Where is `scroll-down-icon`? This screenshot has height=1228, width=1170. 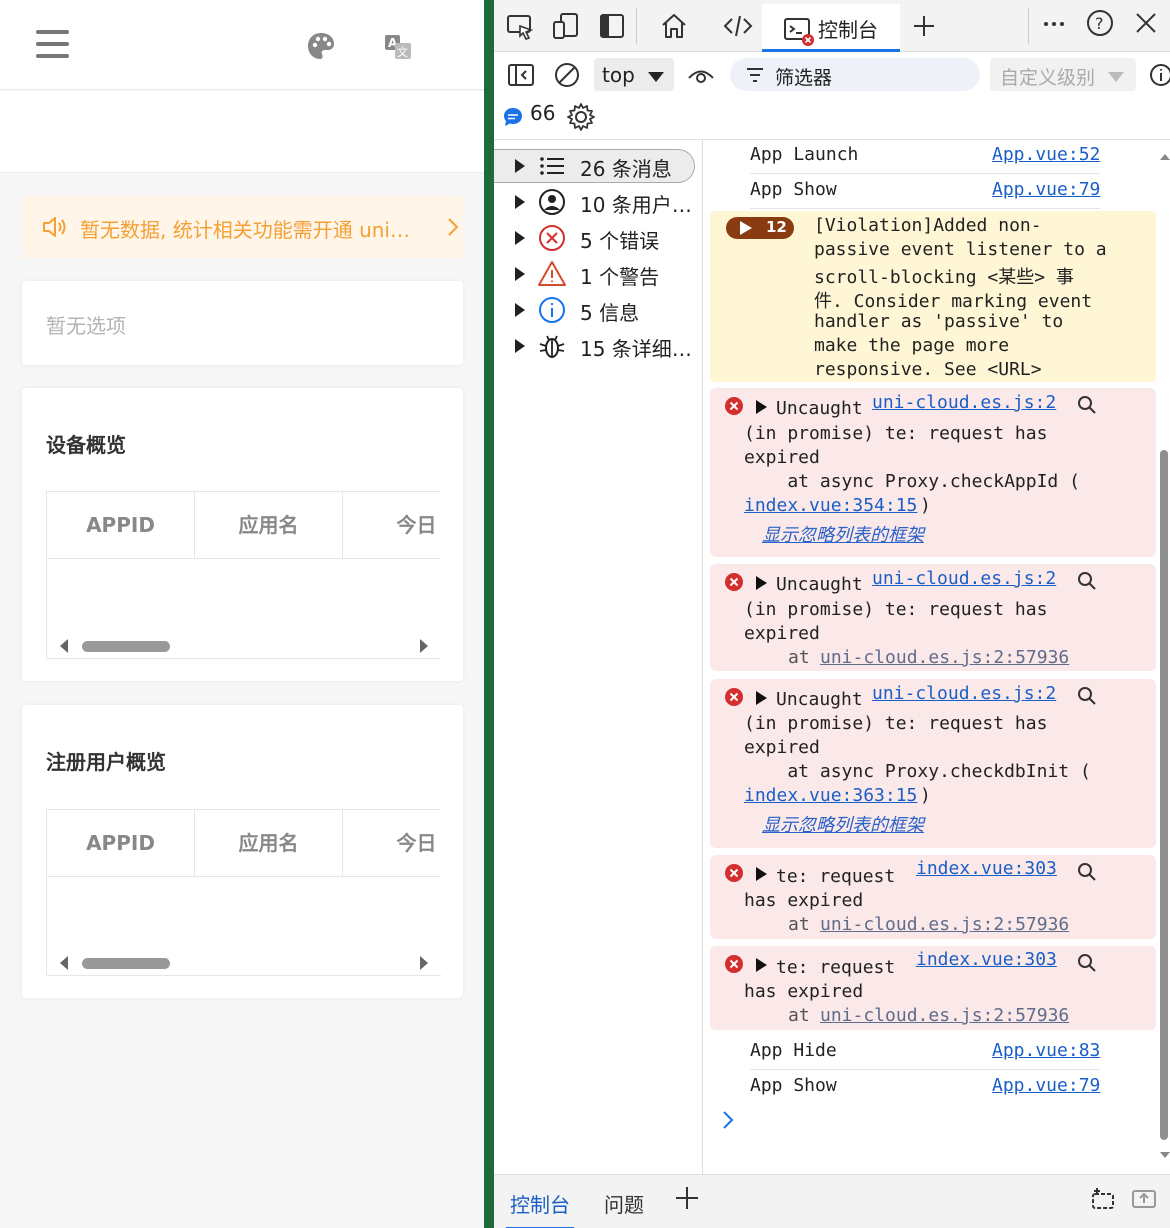 scroll-down-icon is located at coordinates (1164, 1155).